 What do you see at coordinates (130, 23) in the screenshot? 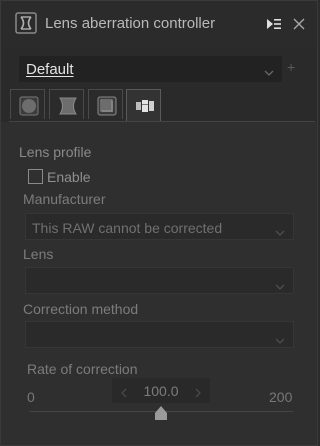
I see `panel-title: Lens aberration controller` at bounding box center [130, 23].